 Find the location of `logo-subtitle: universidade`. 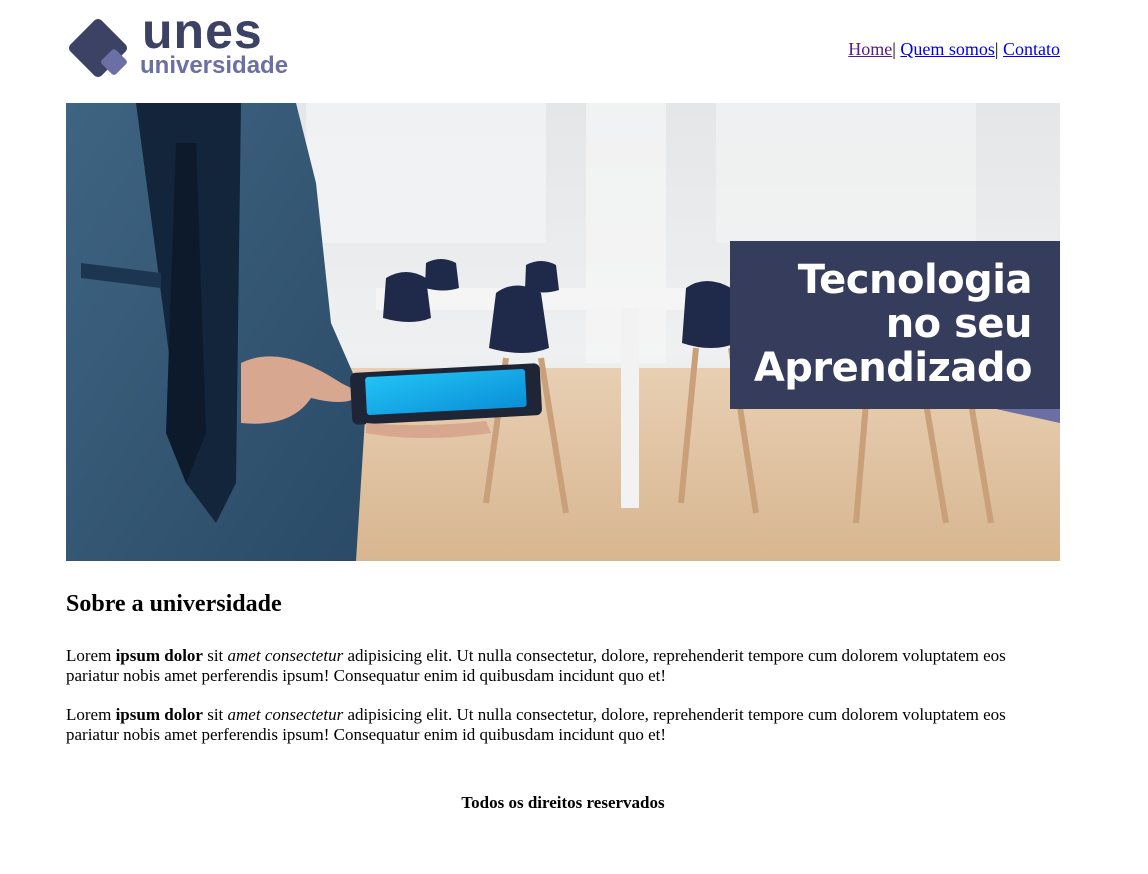

logo-subtitle: universidade is located at coordinates (214, 65).